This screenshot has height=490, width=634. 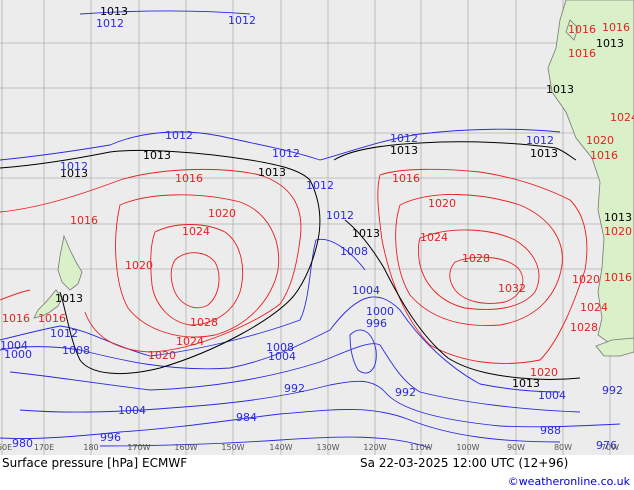 I want to click on isobar-label-blue: 1000, so click(x=18, y=354).